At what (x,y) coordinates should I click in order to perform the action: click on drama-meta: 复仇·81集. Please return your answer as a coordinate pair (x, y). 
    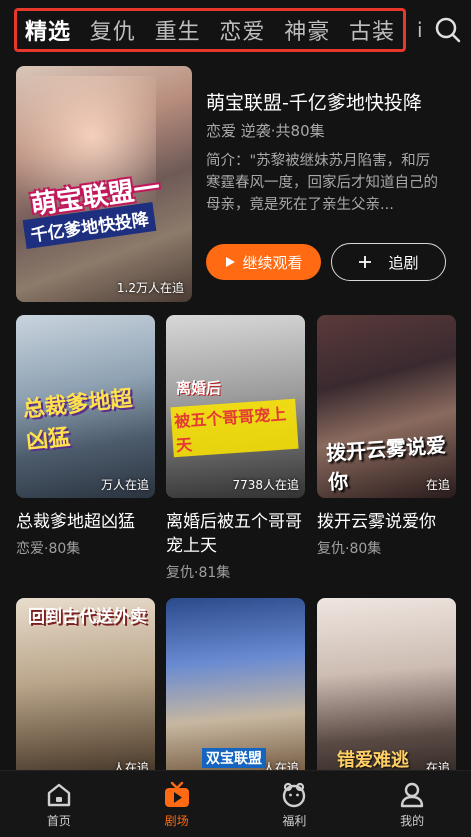
    Looking at the image, I should click on (198, 573).